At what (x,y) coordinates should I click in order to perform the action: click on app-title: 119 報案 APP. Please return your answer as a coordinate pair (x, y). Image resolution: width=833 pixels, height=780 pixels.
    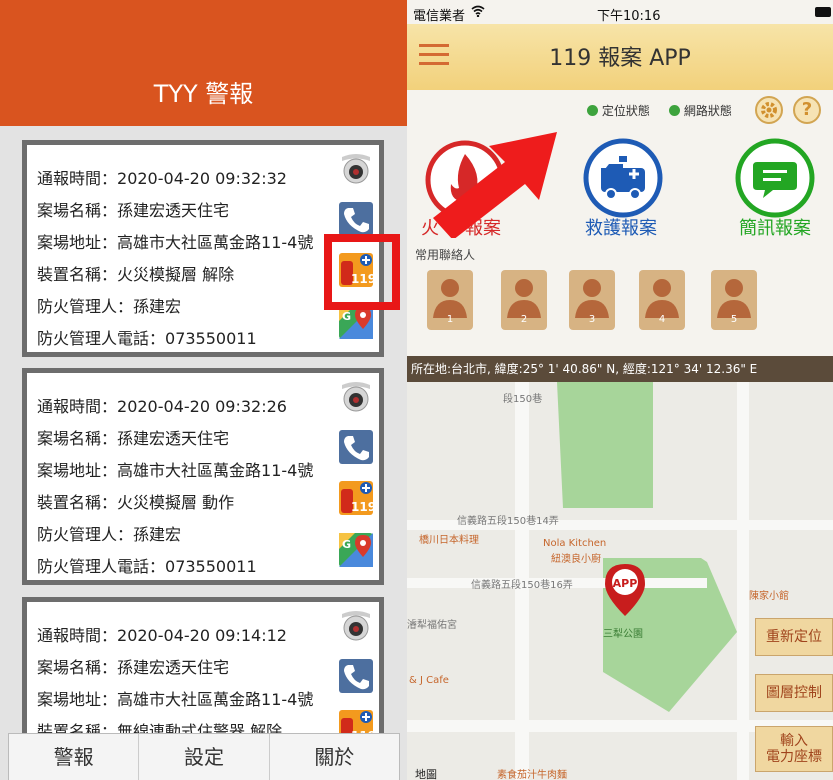
    Looking at the image, I should click on (620, 58).